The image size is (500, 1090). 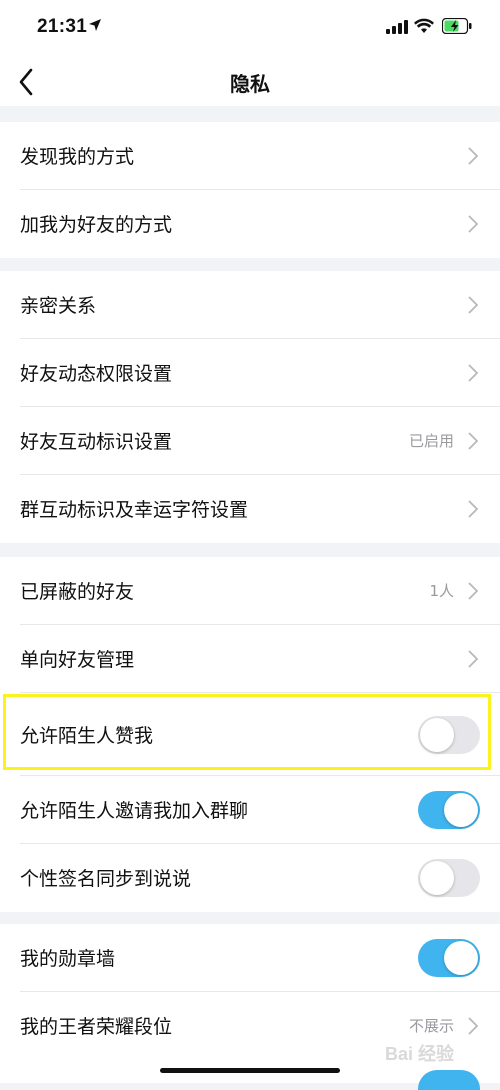 I want to click on cellular-signal-icon, so click(x=397, y=27).